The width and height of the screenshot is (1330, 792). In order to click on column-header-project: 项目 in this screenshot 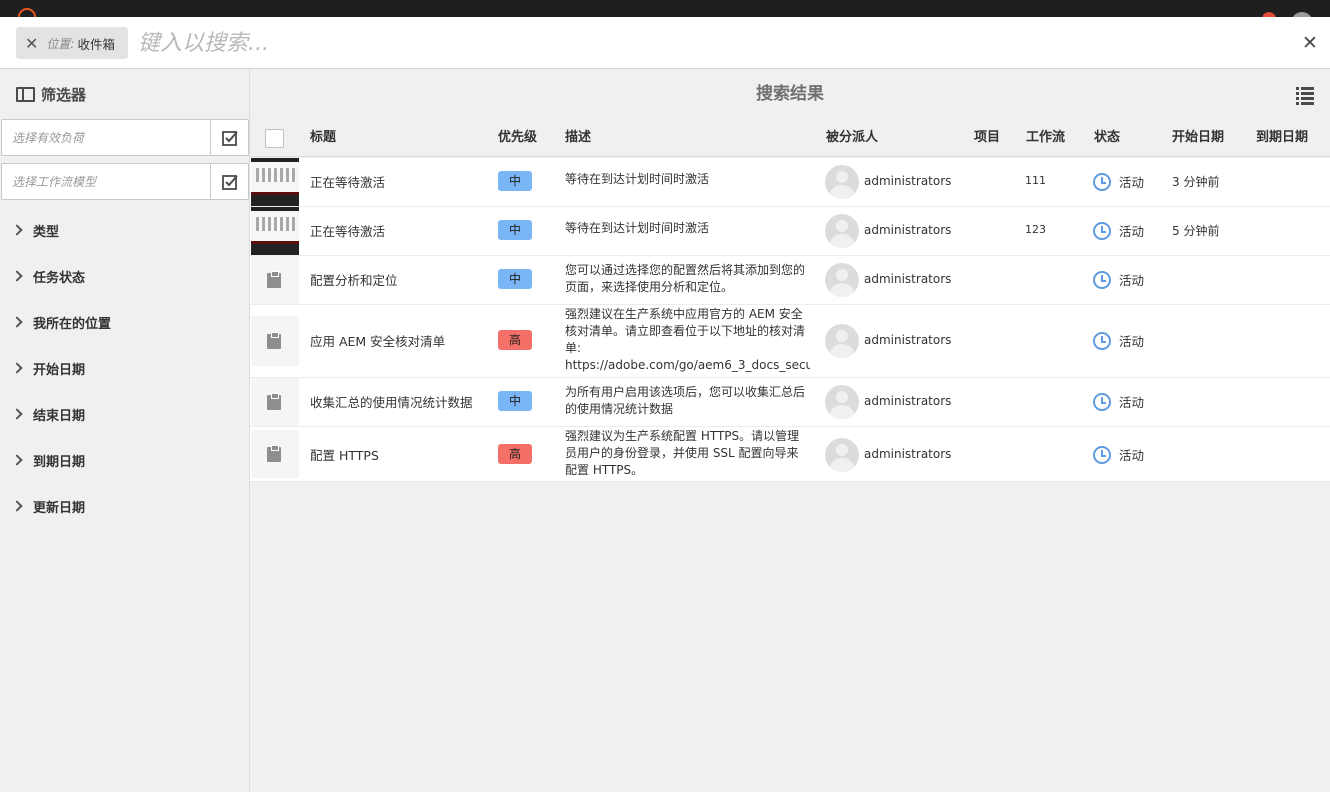, I will do `click(987, 138)`.